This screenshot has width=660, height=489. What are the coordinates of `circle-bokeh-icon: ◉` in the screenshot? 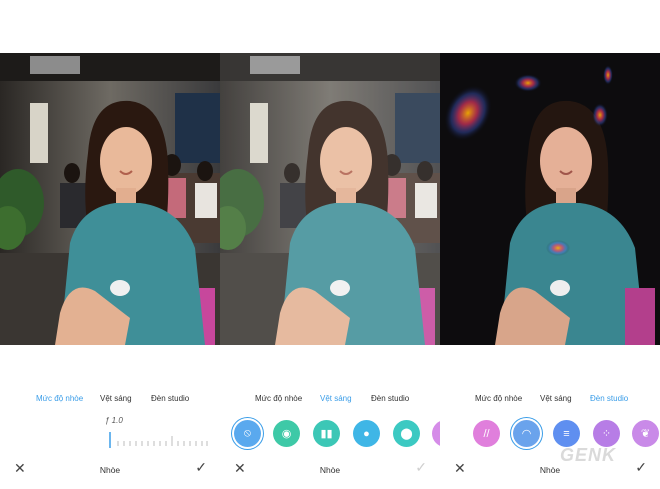 It's located at (286, 433).